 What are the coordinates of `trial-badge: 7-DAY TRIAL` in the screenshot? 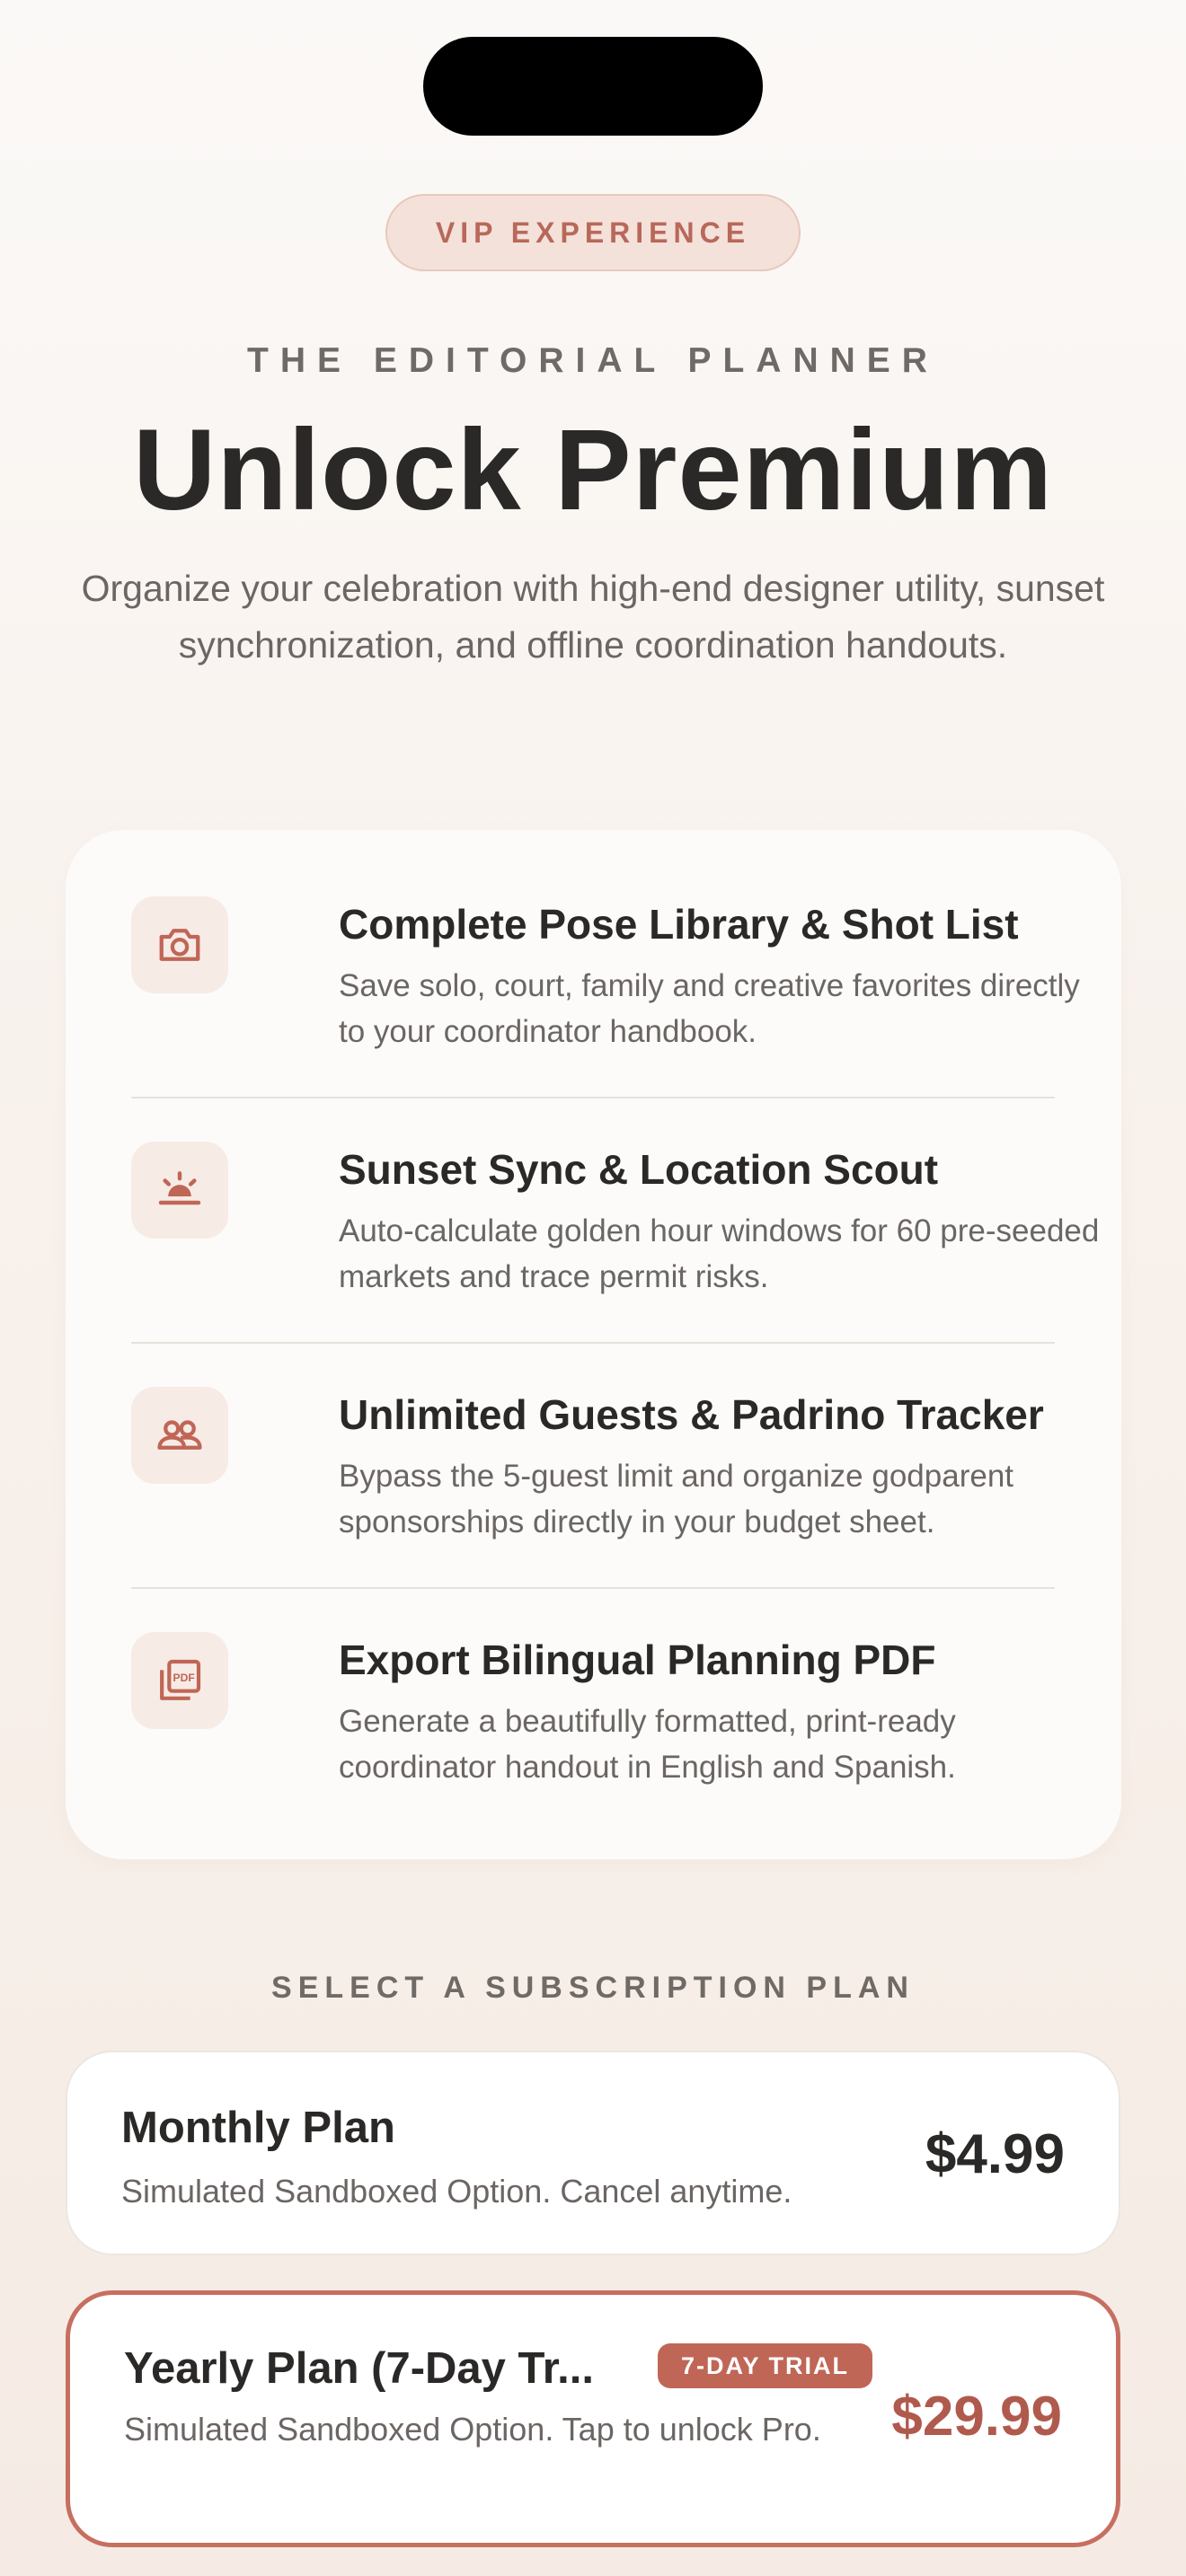 It's located at (765, 2365).